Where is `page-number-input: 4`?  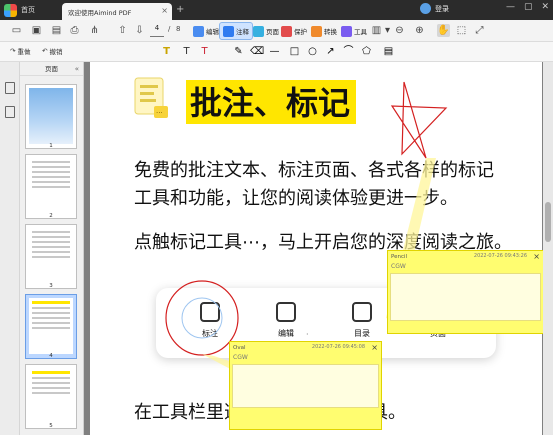 page-number-input: 4 is located at coordinates (157, 30).